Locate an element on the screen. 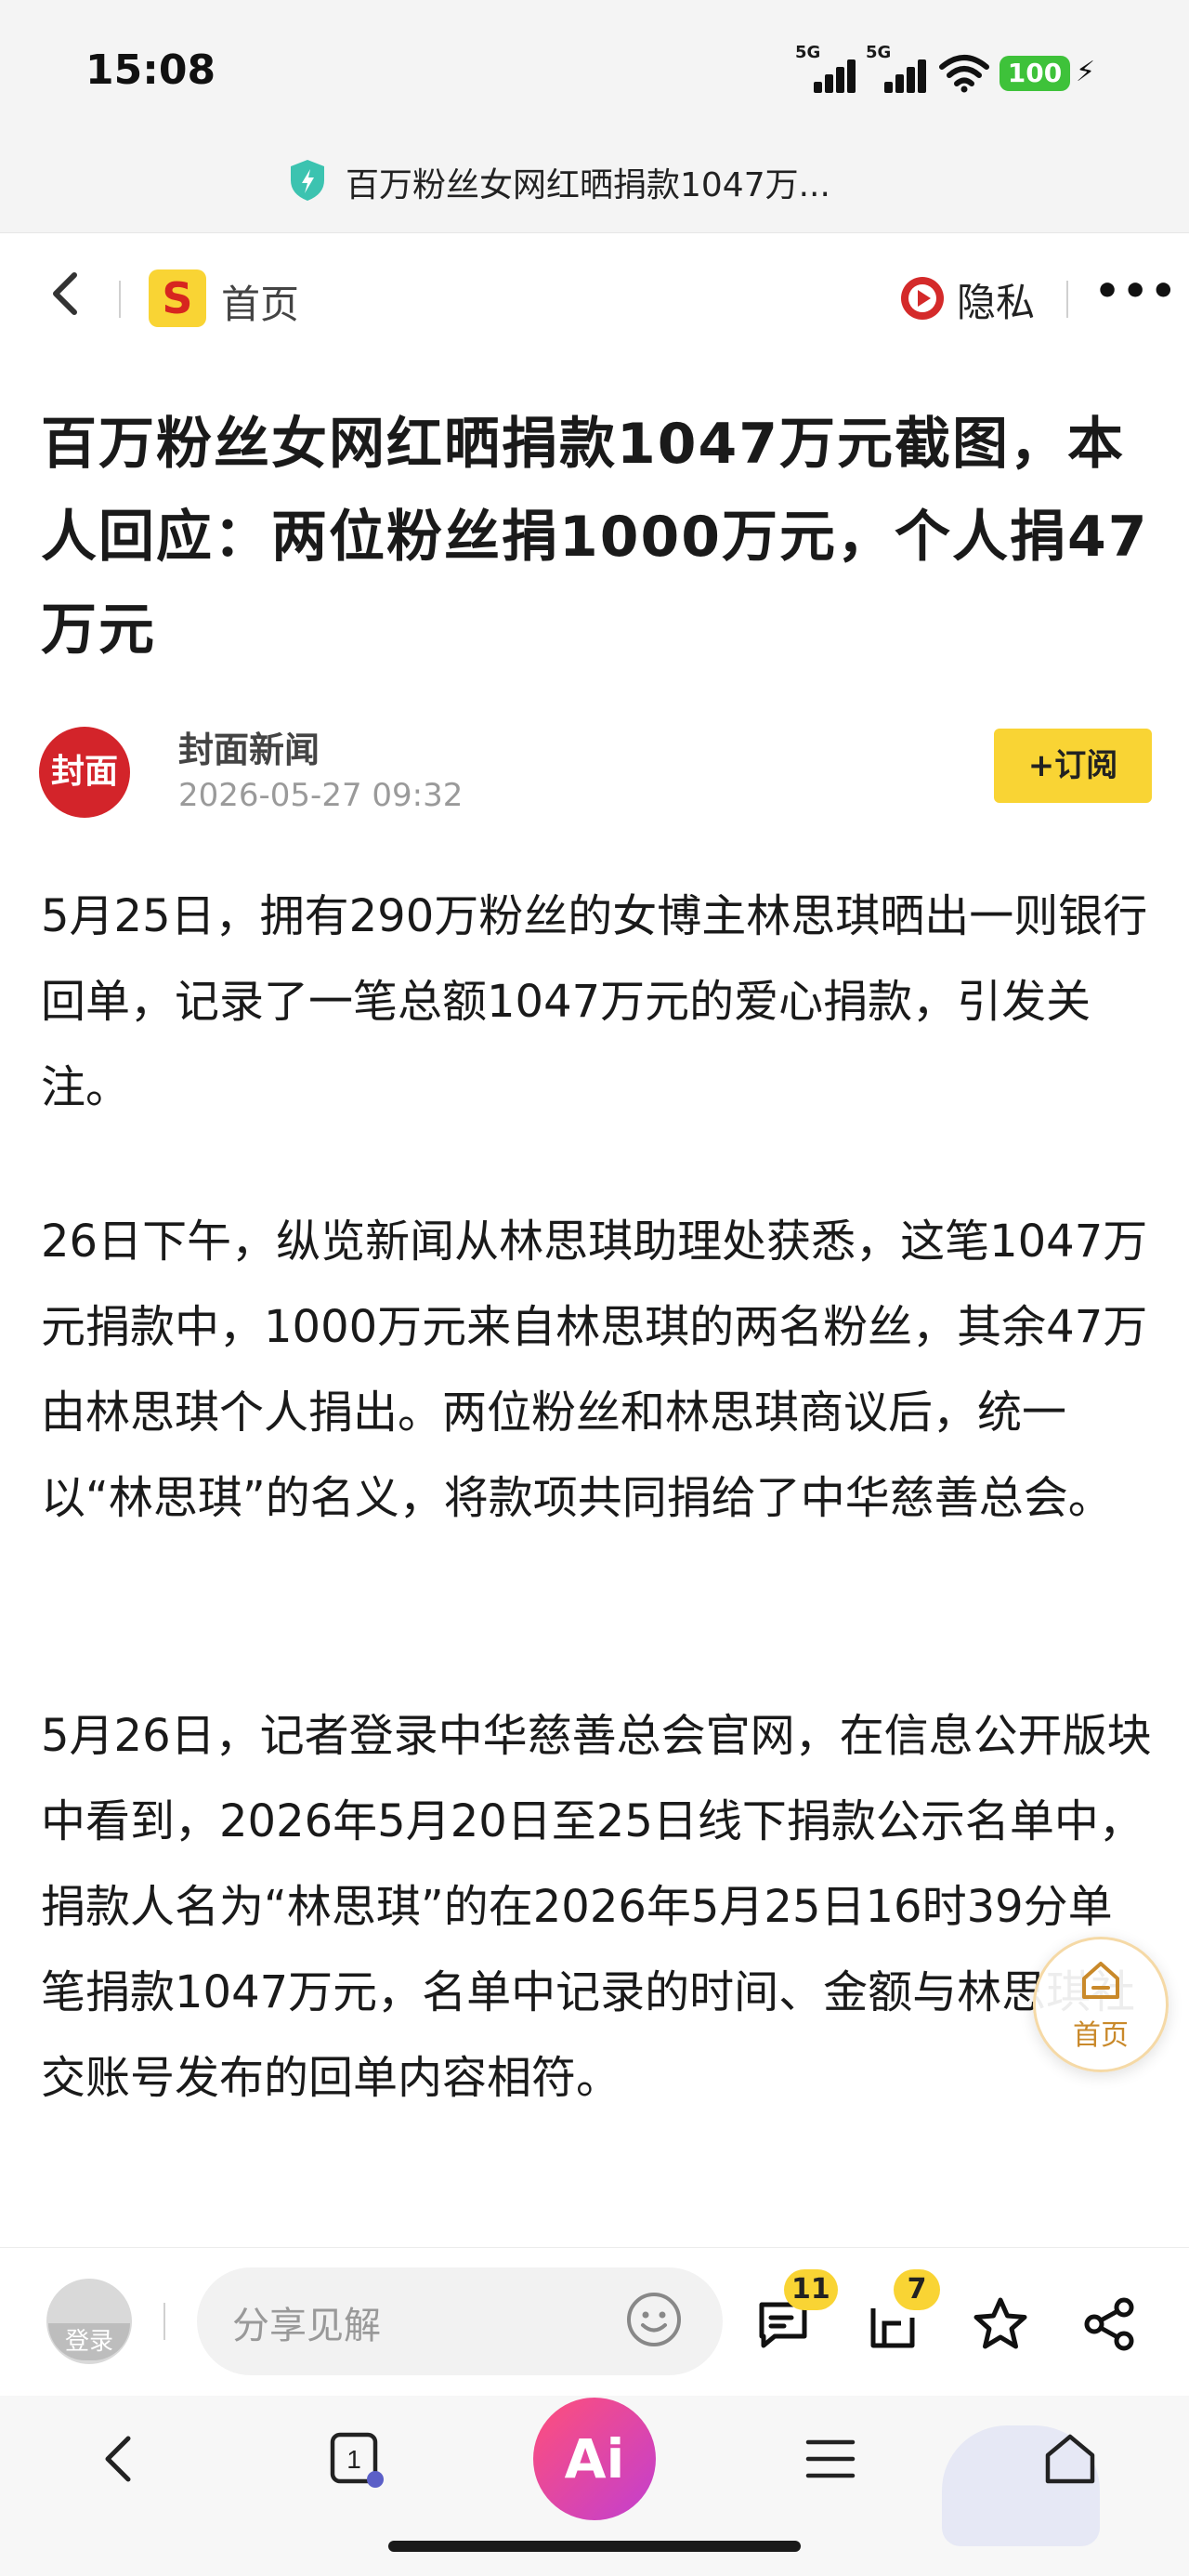  more-options-button: ••• is located at coordinates (1136, 291).